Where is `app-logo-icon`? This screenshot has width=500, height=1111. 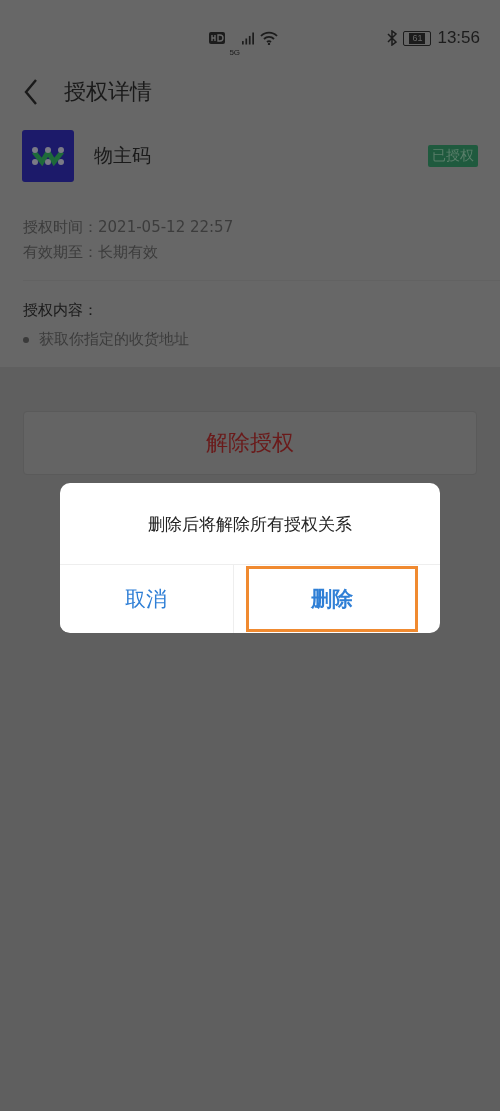
app-logo-icon is located at coordinates (48, 156).